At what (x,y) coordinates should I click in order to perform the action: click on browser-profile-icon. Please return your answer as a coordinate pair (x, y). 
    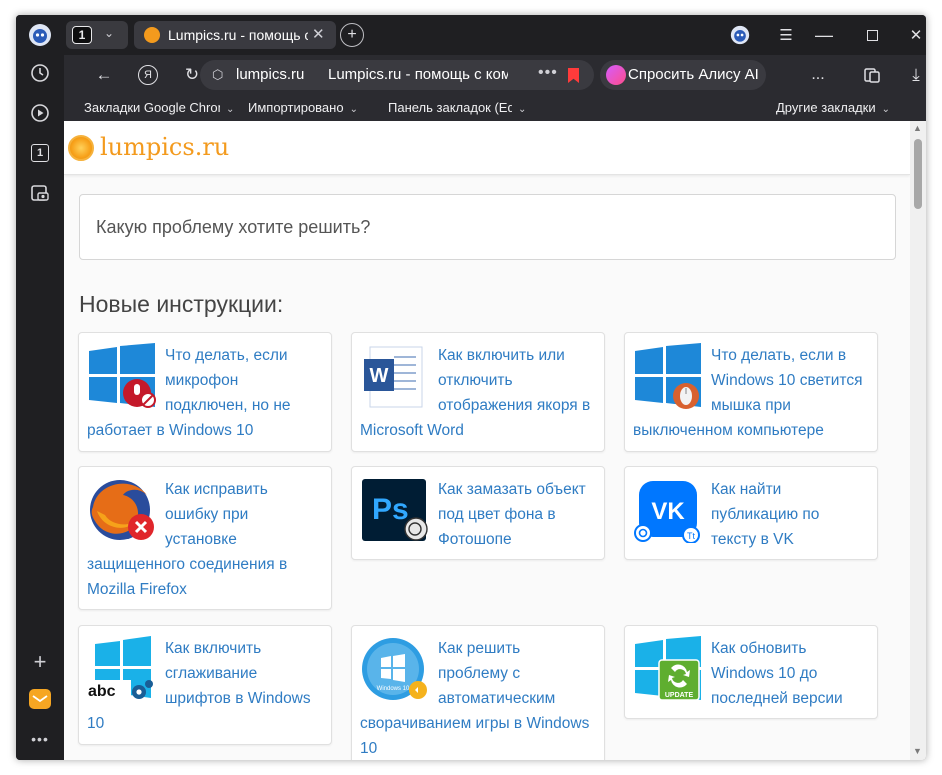
    Looking at the image, I should click on (40, 35).